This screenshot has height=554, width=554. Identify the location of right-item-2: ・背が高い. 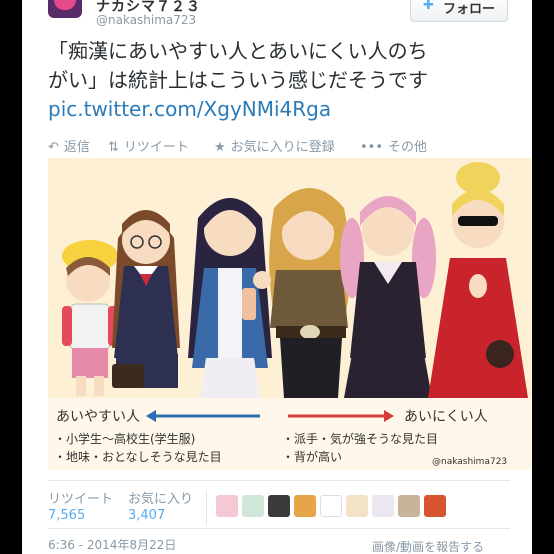
(312, 456).